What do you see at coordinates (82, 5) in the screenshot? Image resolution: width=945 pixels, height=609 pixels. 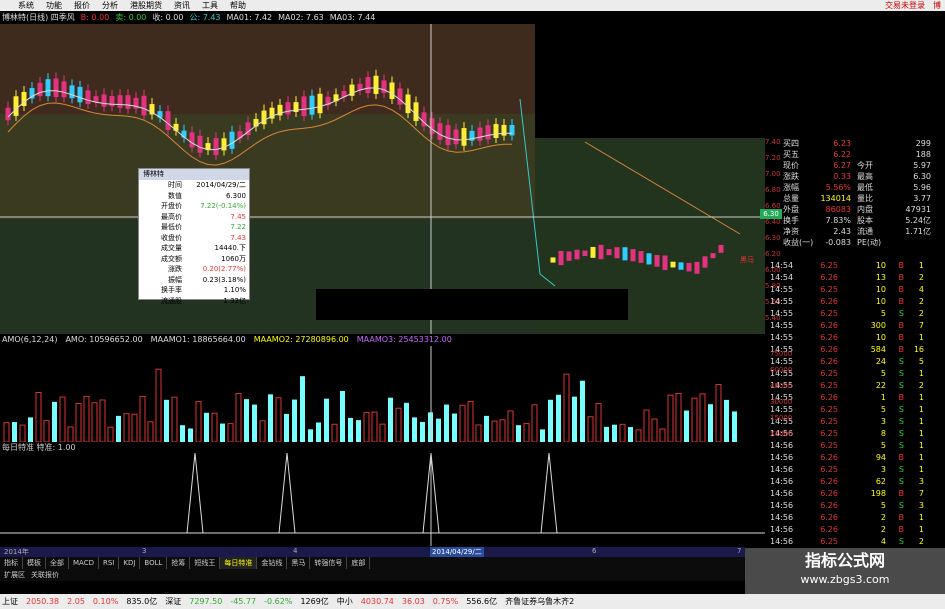 I see `menu-item-2: 报价` at bounding box center [82, 5].